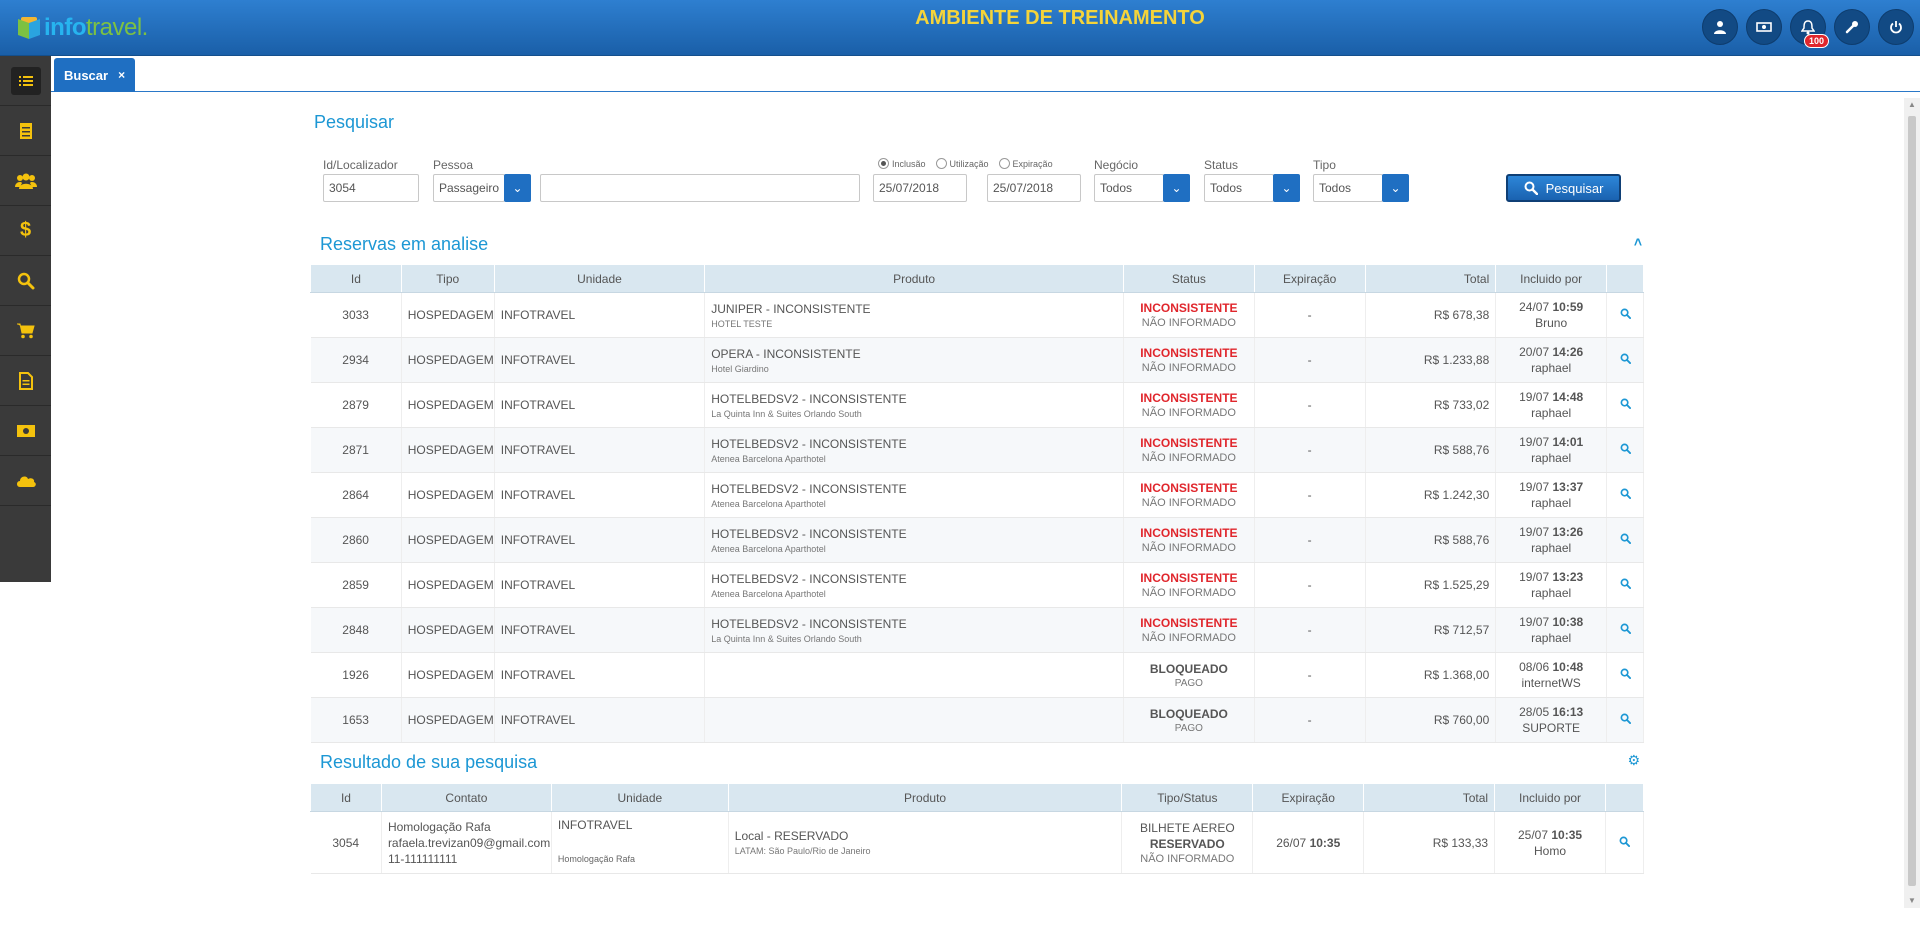  I want to click on pessoa-dropdown-button: ⌄, so click(517, 188).